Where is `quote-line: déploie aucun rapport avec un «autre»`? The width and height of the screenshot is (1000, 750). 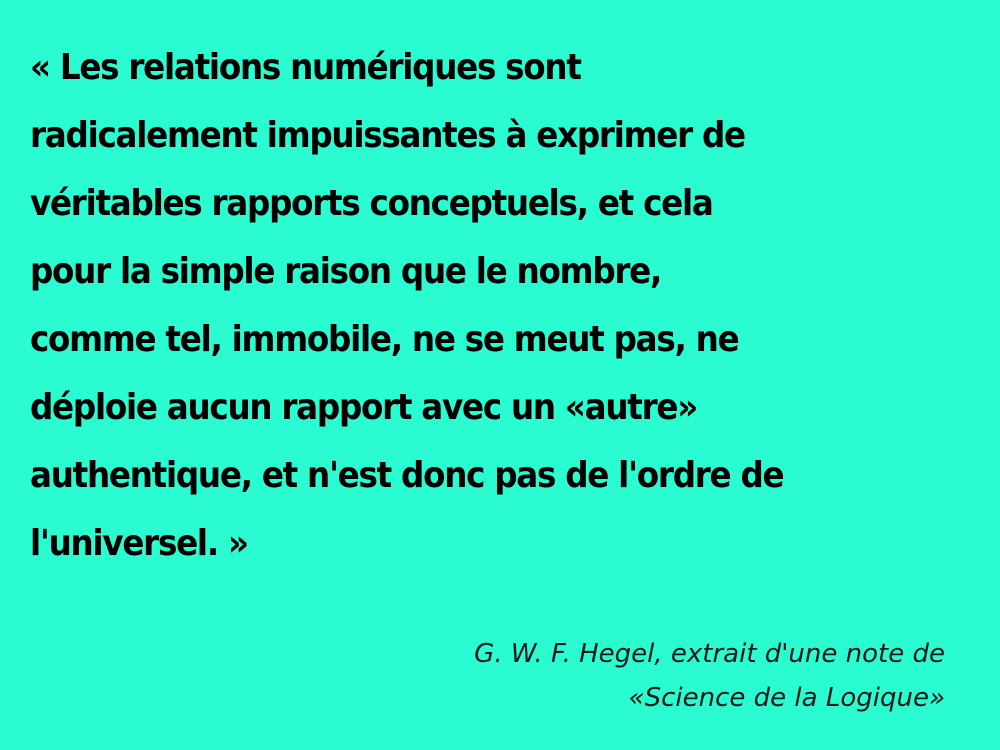 quote-line: déploie aucun rapport avec un «autre» is located at coordinates (364, 407).